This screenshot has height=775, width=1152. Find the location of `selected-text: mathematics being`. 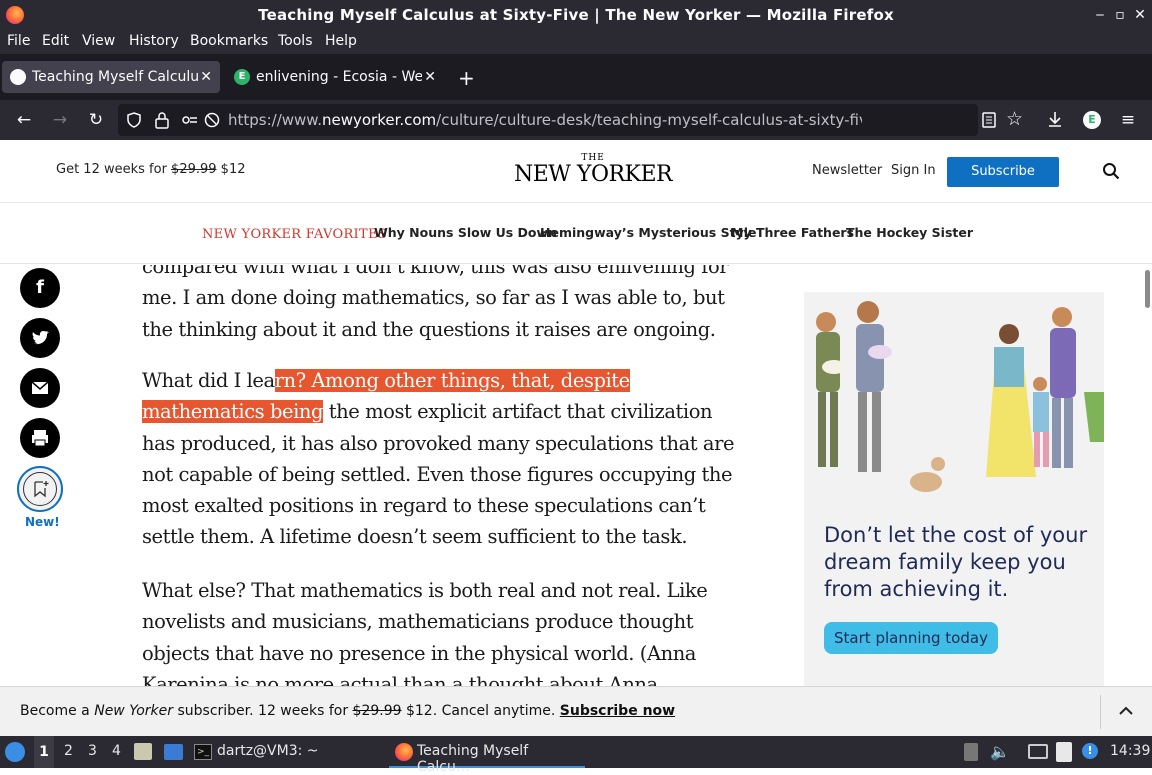

selected-text: mathematics being is located at coordinates (232, 412).